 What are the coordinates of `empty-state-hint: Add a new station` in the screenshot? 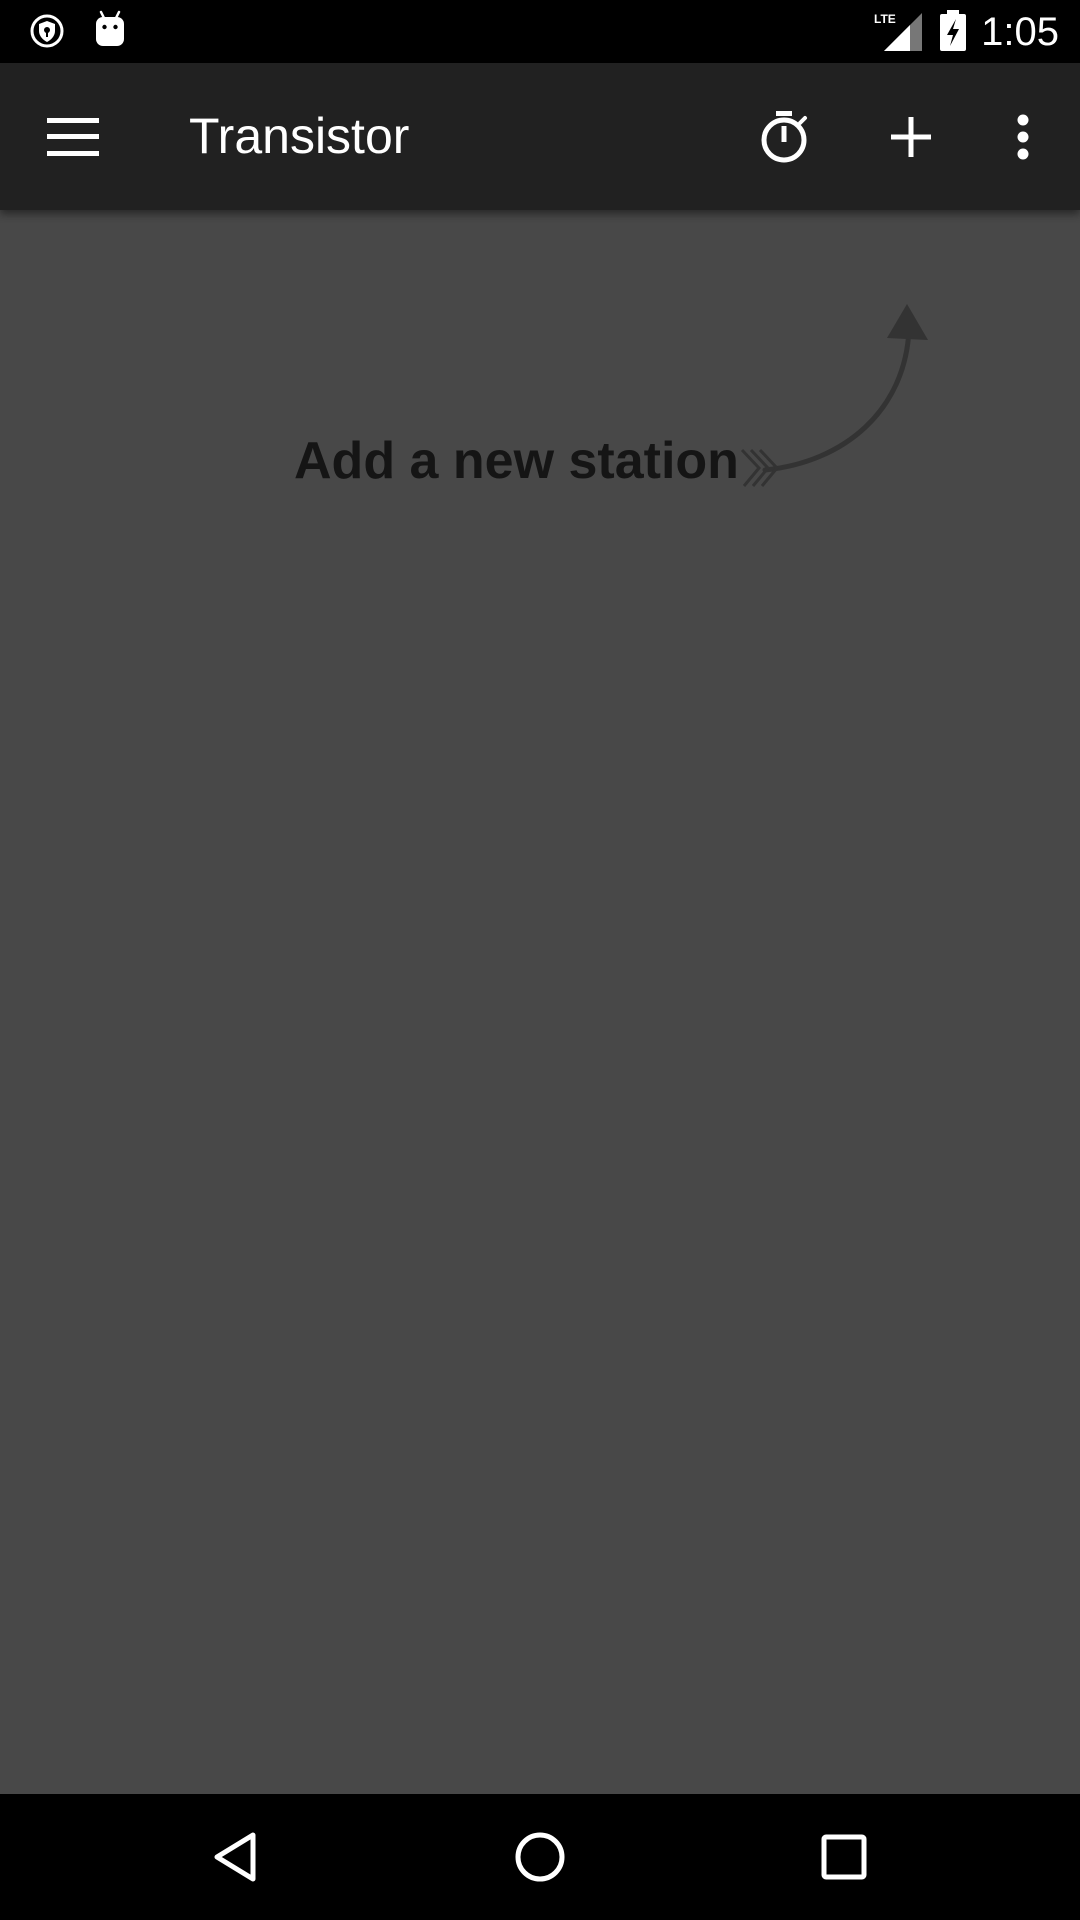 It's located at (516, 461).